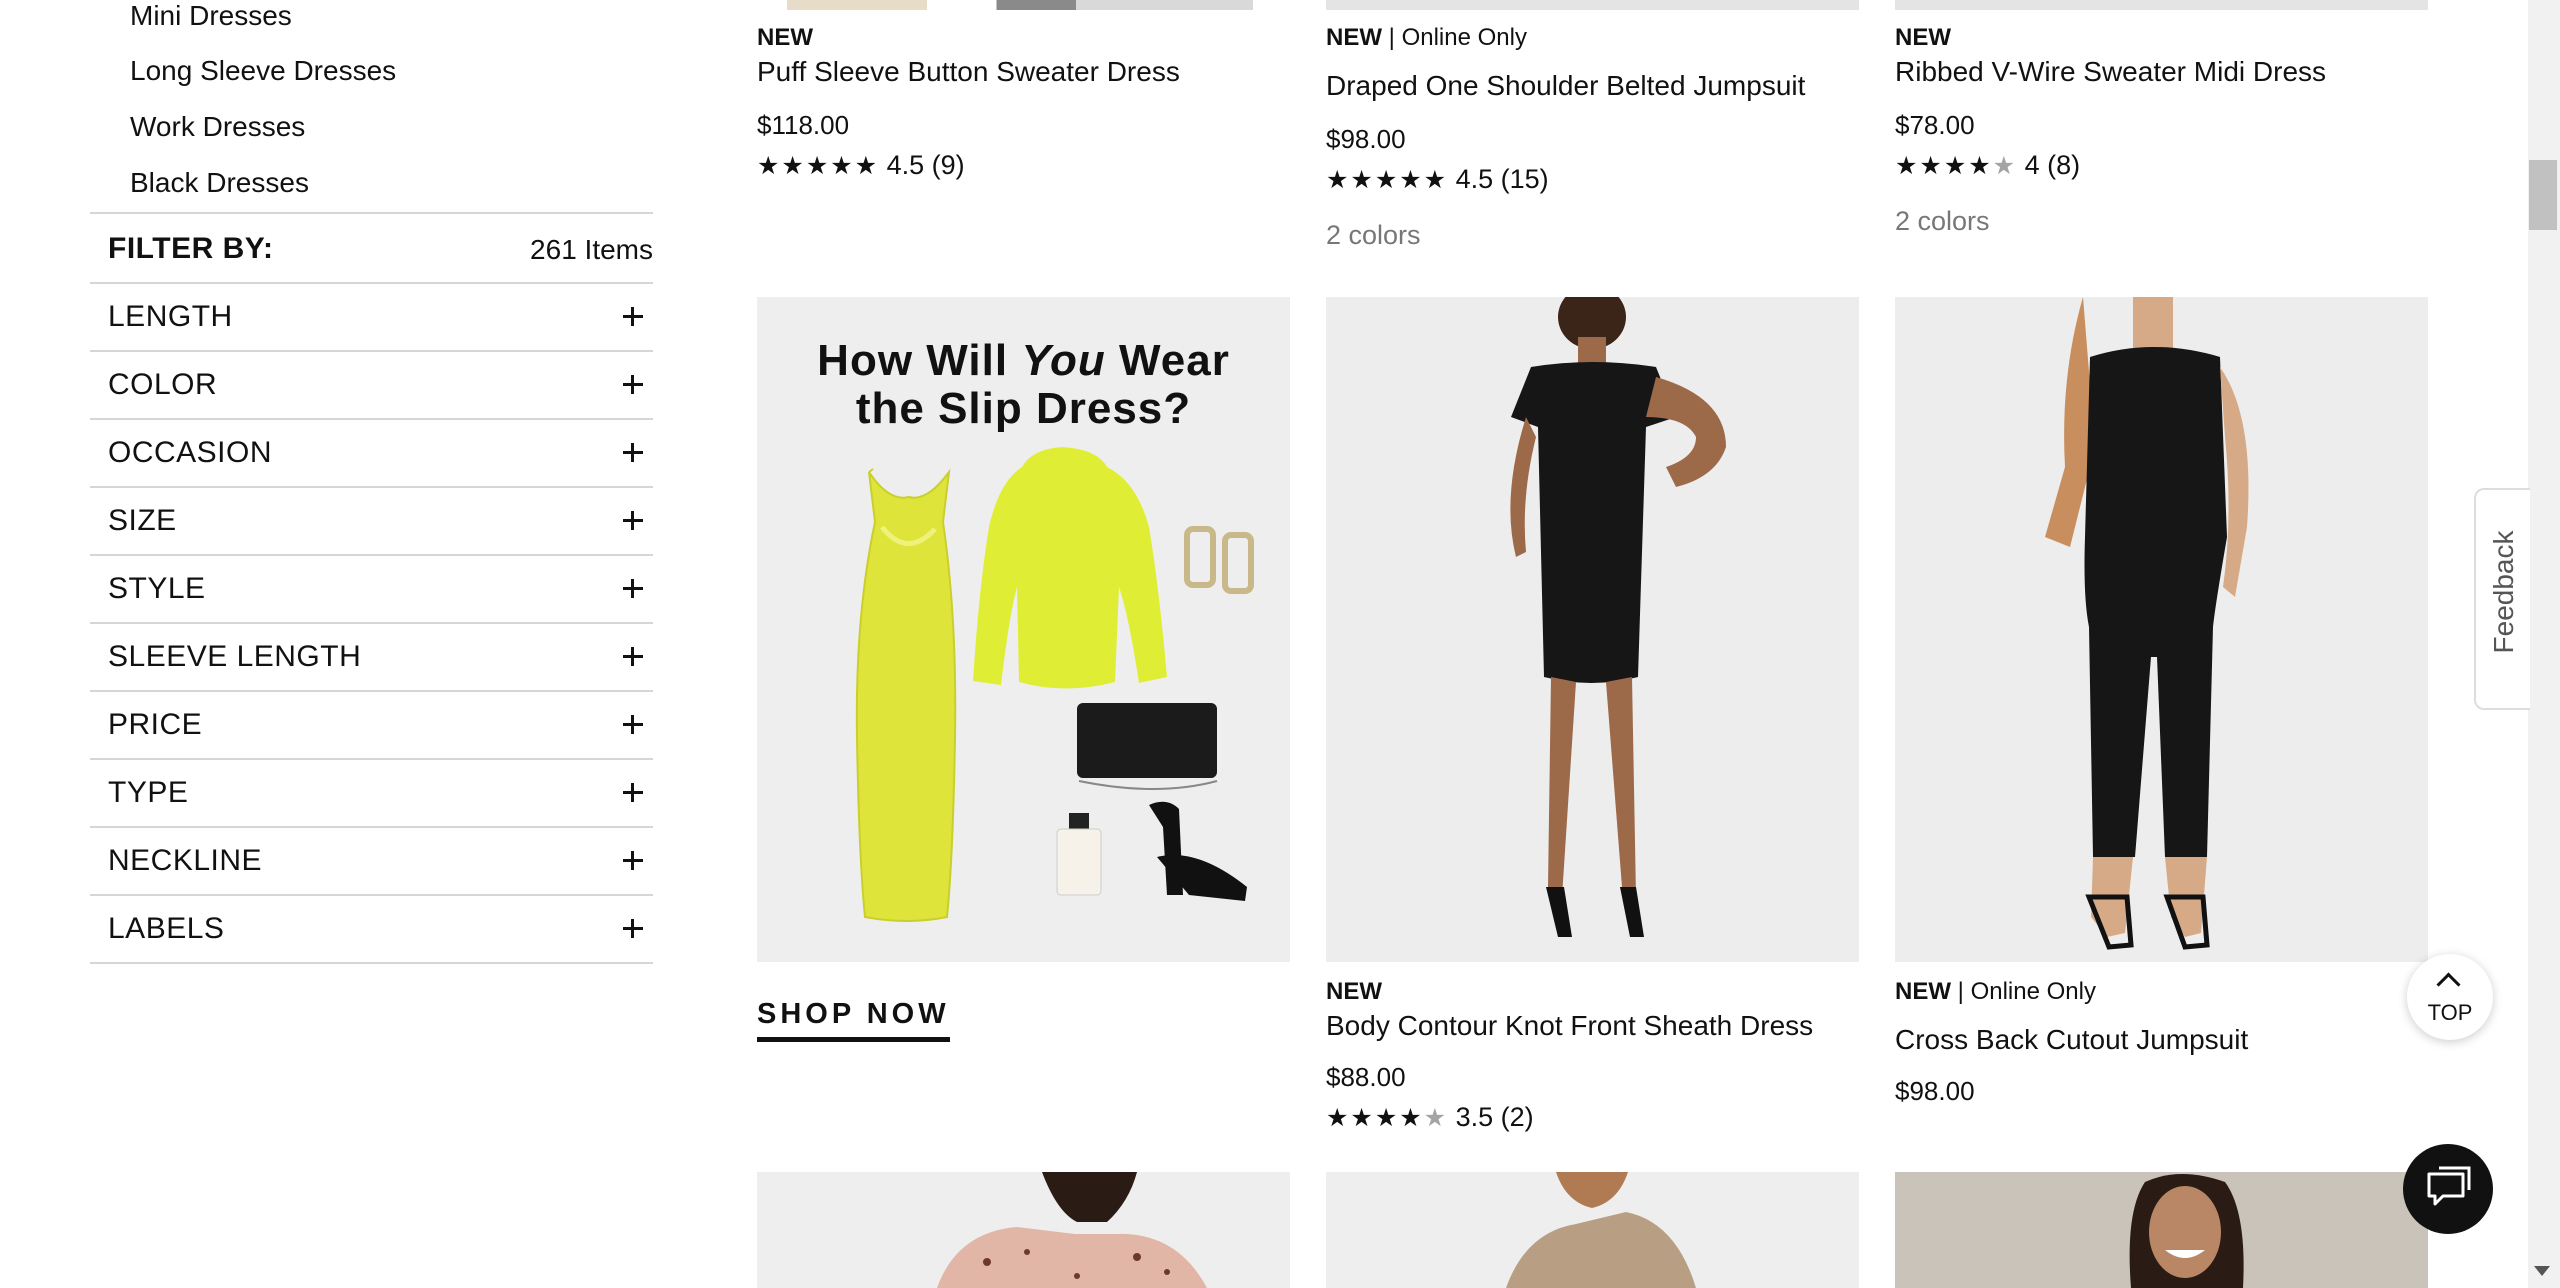 The image size is (2560, 1288). I want to click on category-link-long-sleeve-dresses: Long Sleeve Dresses, so click(263, 71).